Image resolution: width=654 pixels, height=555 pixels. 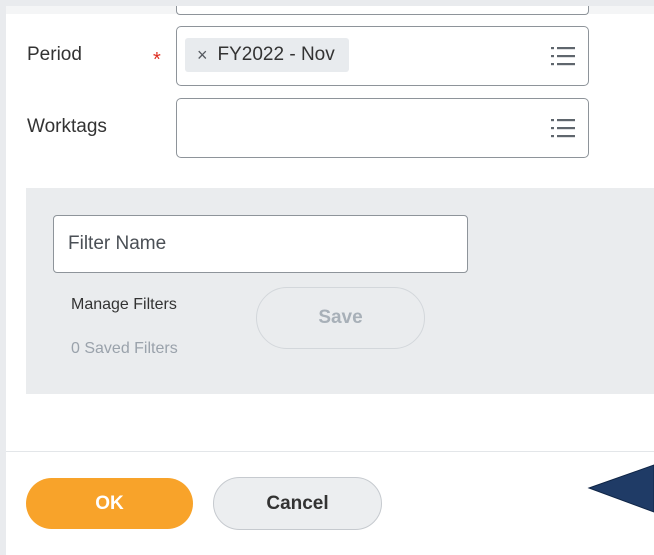 What do you see at coordinates (563, 56) in the screenshot?
I see `period-prompt-list-icon` at bounding box center [563, 56].